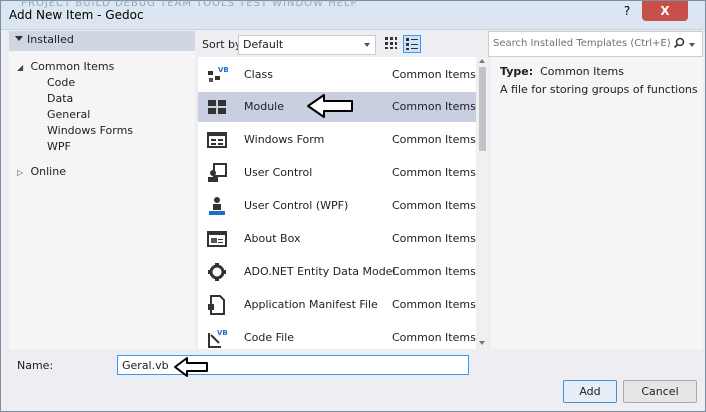  I want to click on item-name: Application Manifest File, so click(311, 304).